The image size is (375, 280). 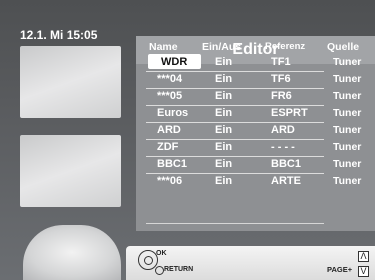 I want to click on channel-row: WDR Ein TF1 Tuner, so click(x=253, y=61).